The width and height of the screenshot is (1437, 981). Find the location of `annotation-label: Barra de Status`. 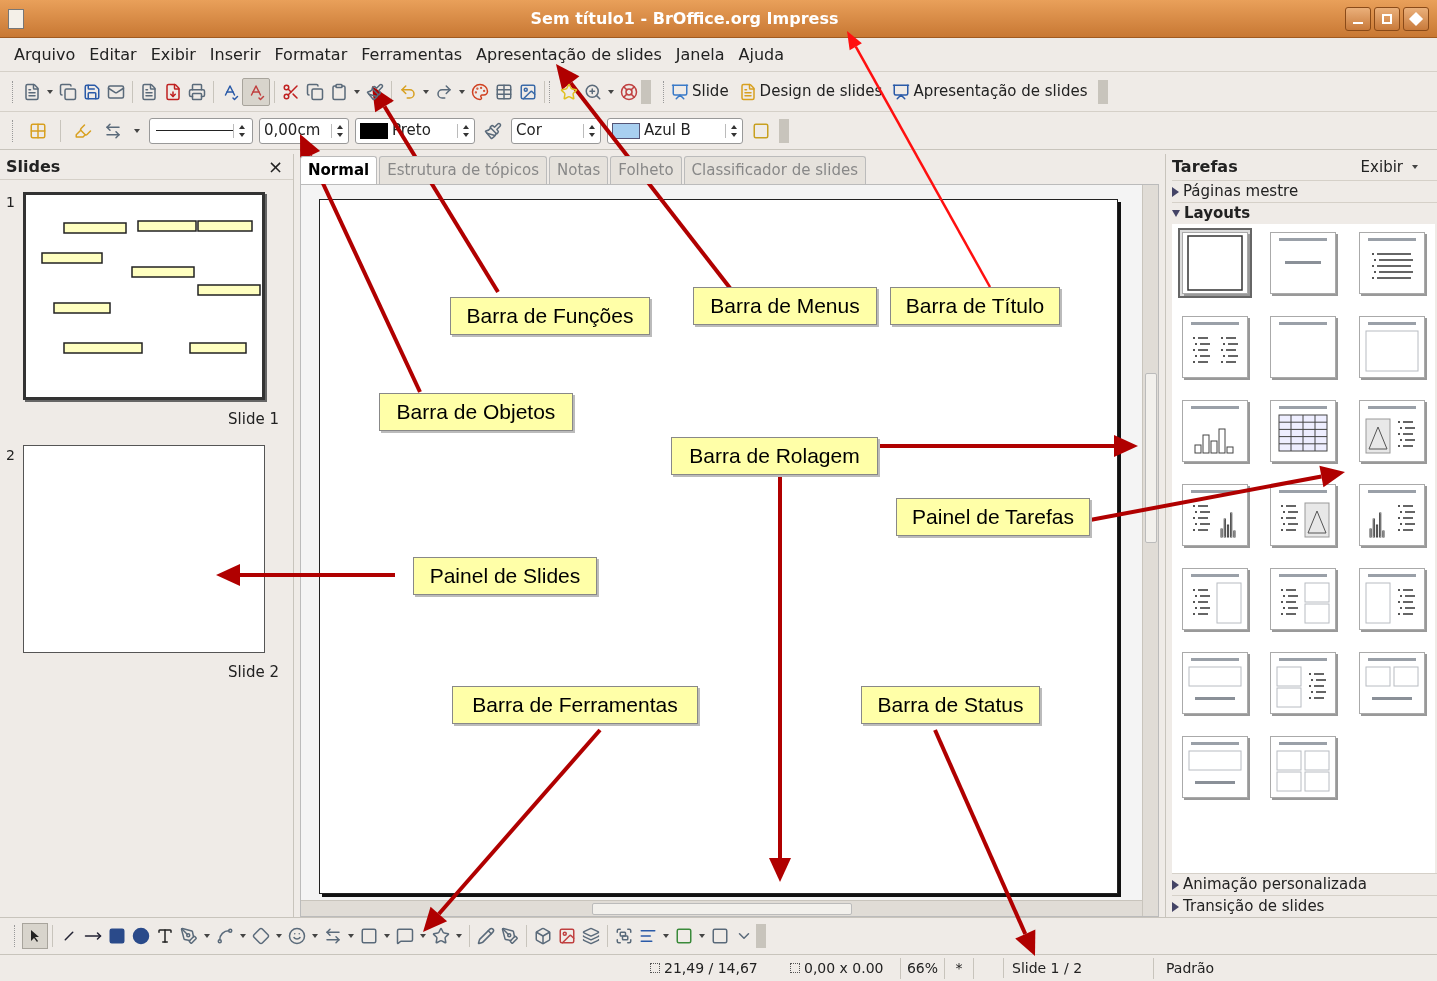

annotation-label: Barra de Status is located at coordinates (950, 705).